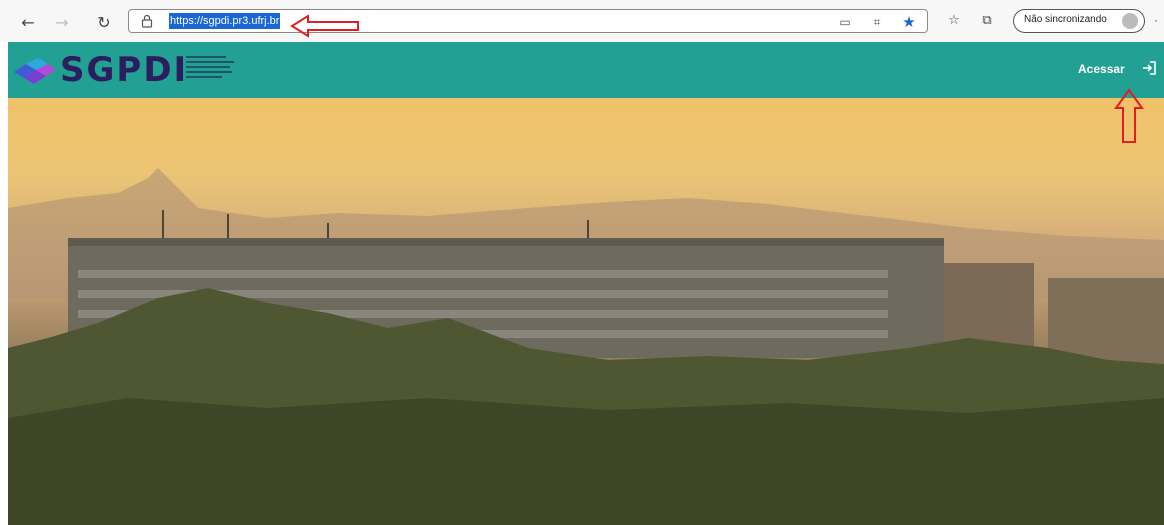 This screenshot has width=1164, height=525. I want to click on app-icon: ⌗, so click(877, 22).